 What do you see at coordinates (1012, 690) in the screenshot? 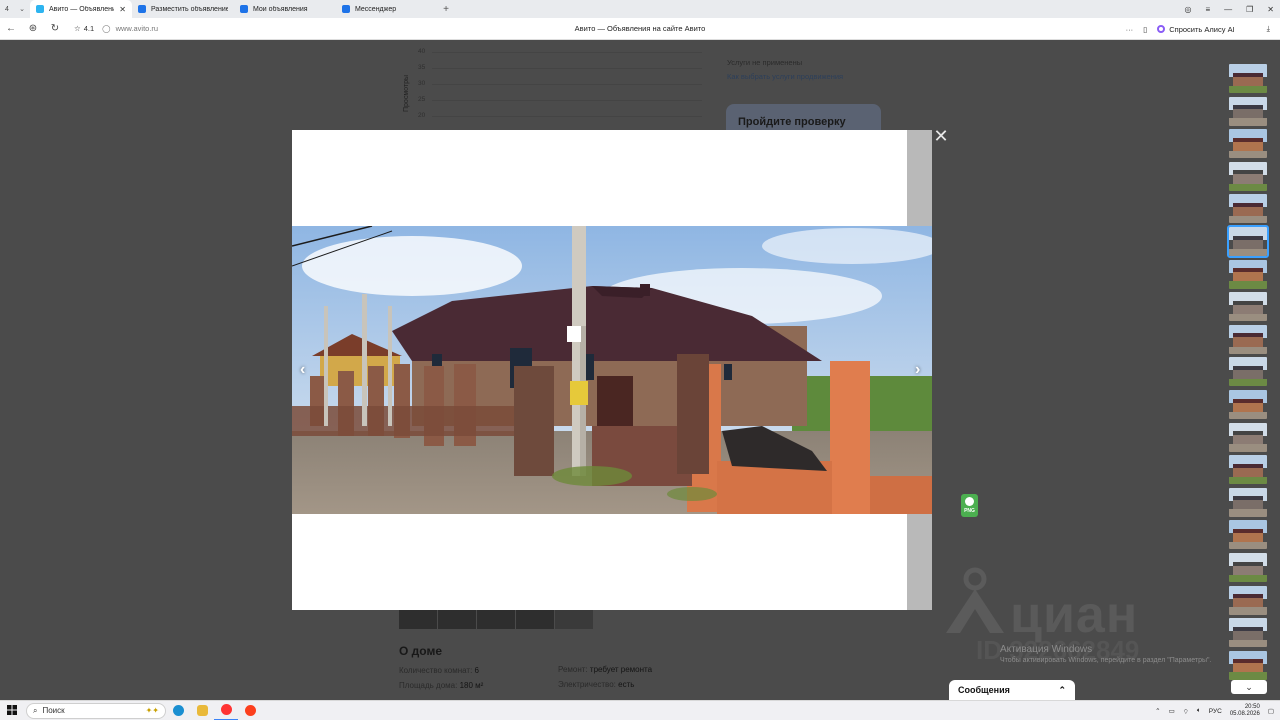
I see `messages-panel: Сообщения ⌃` at bounding box center [1012, 690].